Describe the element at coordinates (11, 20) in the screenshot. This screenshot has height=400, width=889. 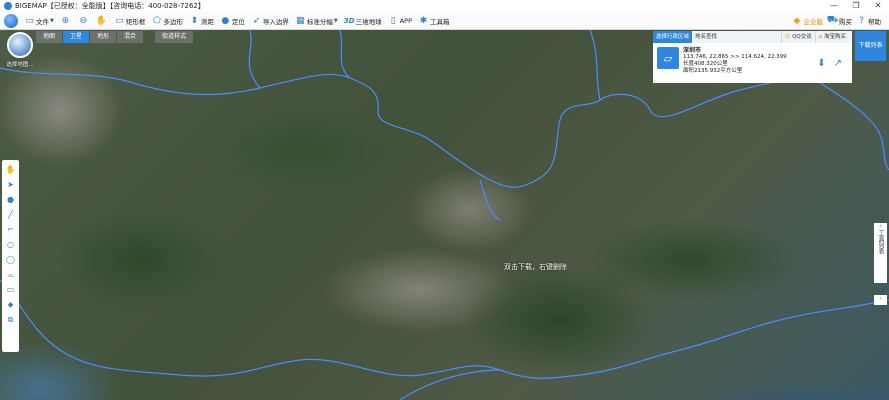
I see `bigemap-logo-icon` at that location.